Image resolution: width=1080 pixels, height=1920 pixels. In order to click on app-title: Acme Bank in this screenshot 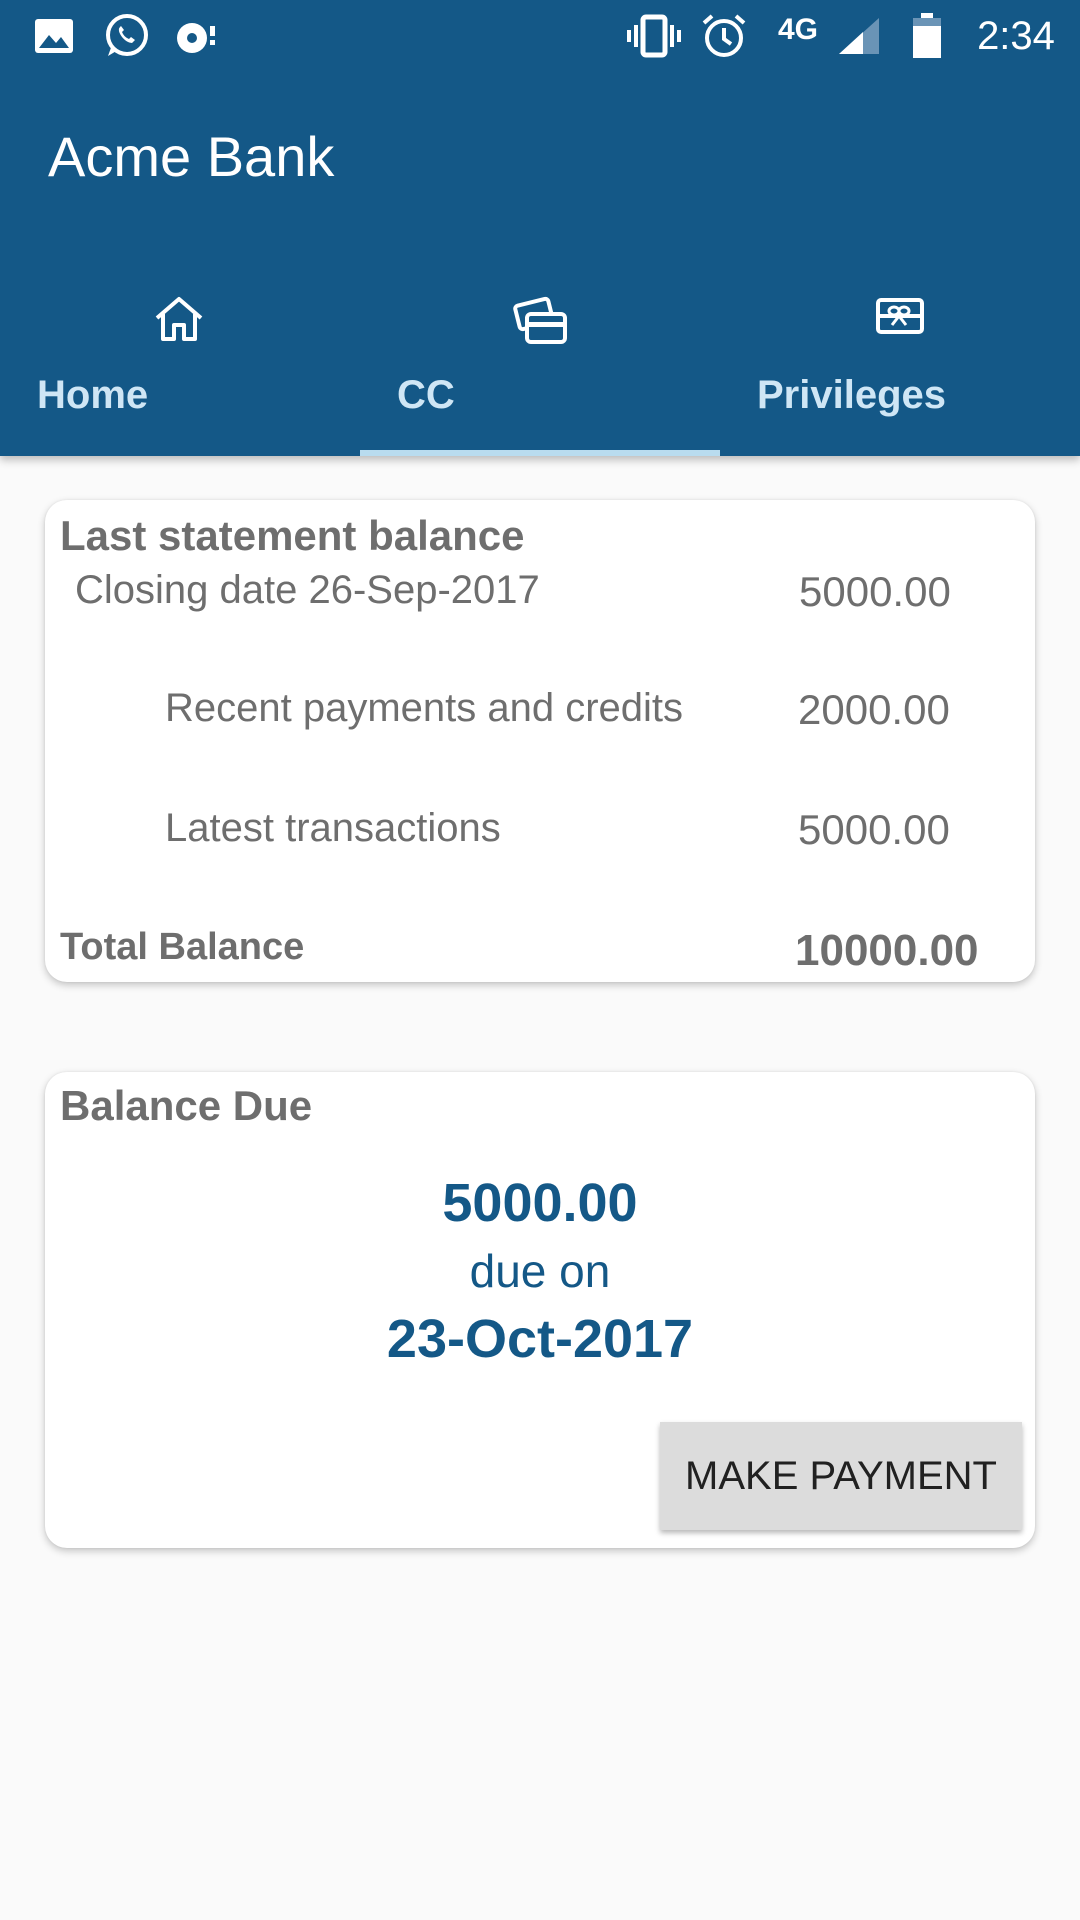, I will do `click(191, 156)`.